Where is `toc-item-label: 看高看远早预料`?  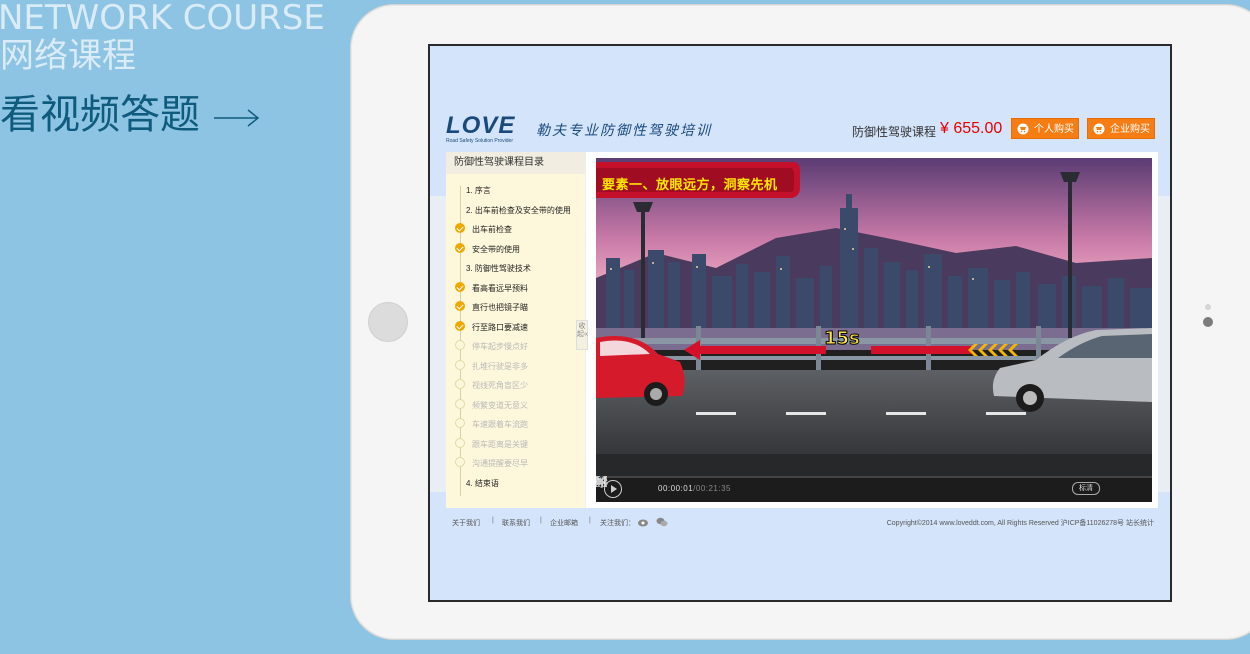
toc-item-label: 看高看远早预料 is located at coordinates (500, 288).